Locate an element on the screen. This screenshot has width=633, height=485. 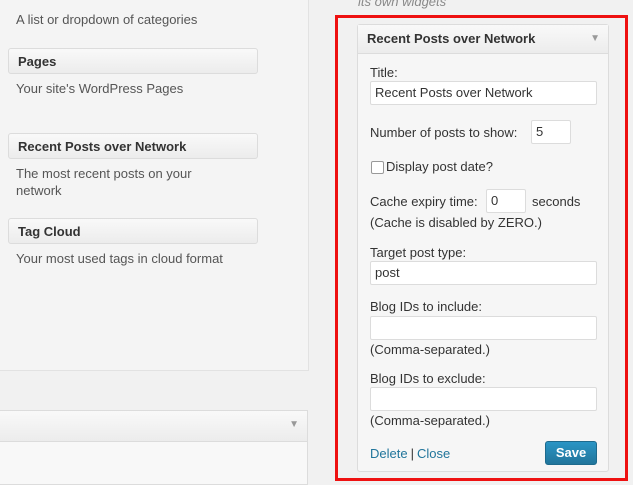
widget-description: Your most used tags in cloud format is located at coordinates (119, 258).